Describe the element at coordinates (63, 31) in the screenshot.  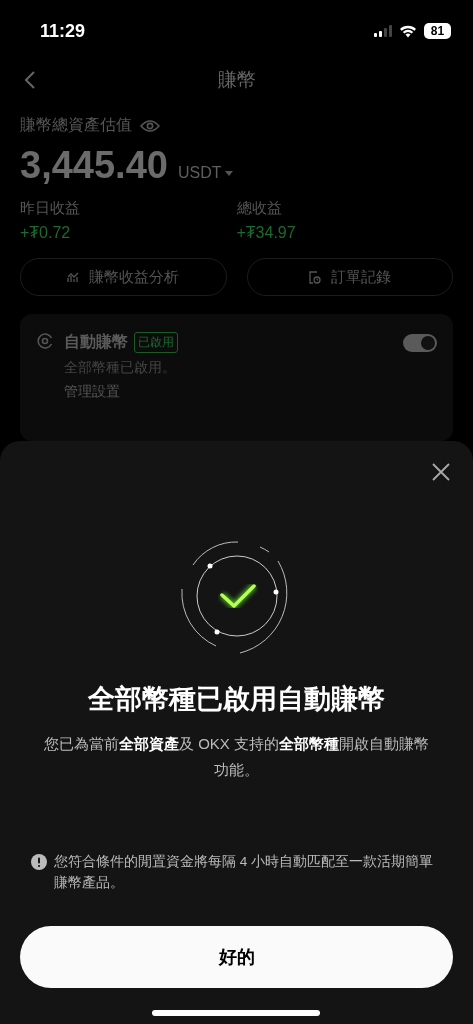
I see `status-time: 11:29` at that location.